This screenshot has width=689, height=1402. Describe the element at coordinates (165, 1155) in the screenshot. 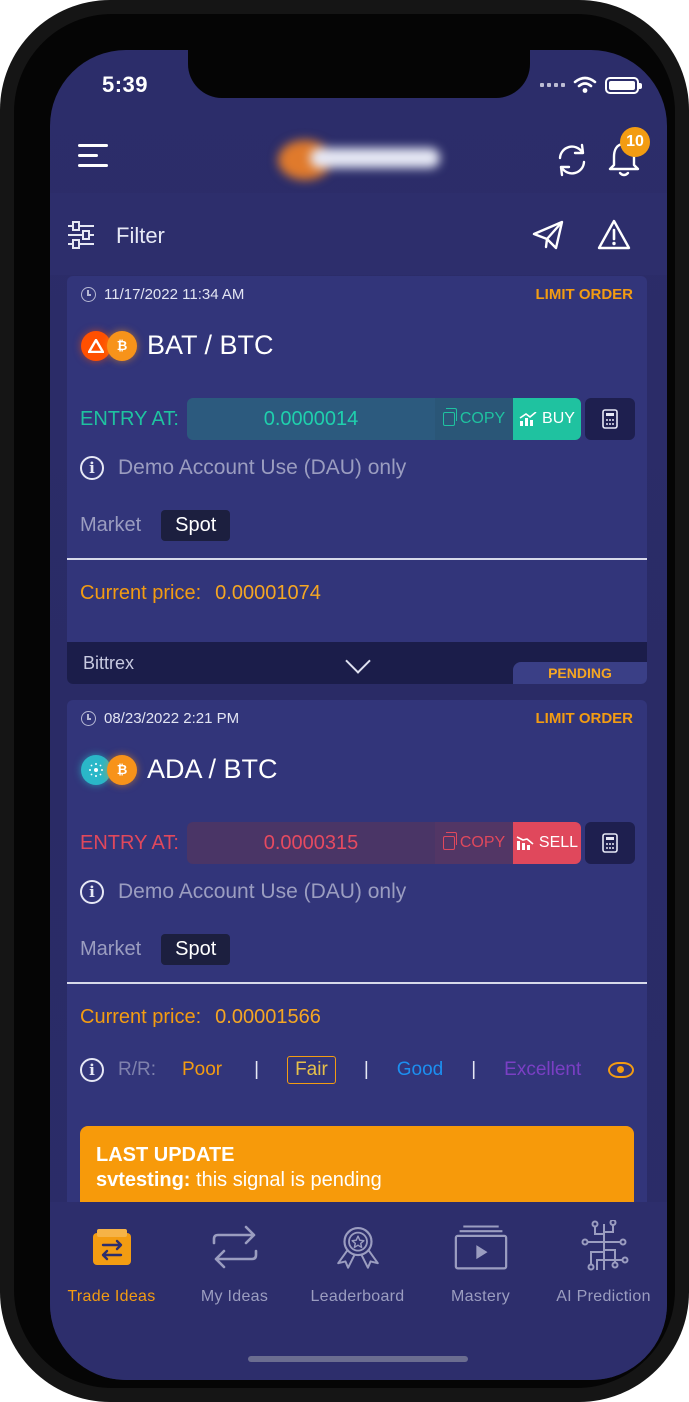

I see `last-update-title: LAST UPDATE` at that location.